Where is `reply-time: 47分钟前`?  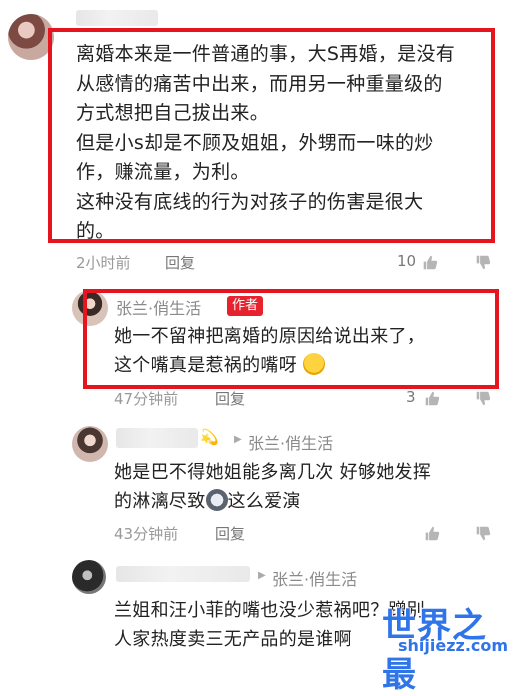
reply-time: 47分钟前 is located at coordinates (146, 399).